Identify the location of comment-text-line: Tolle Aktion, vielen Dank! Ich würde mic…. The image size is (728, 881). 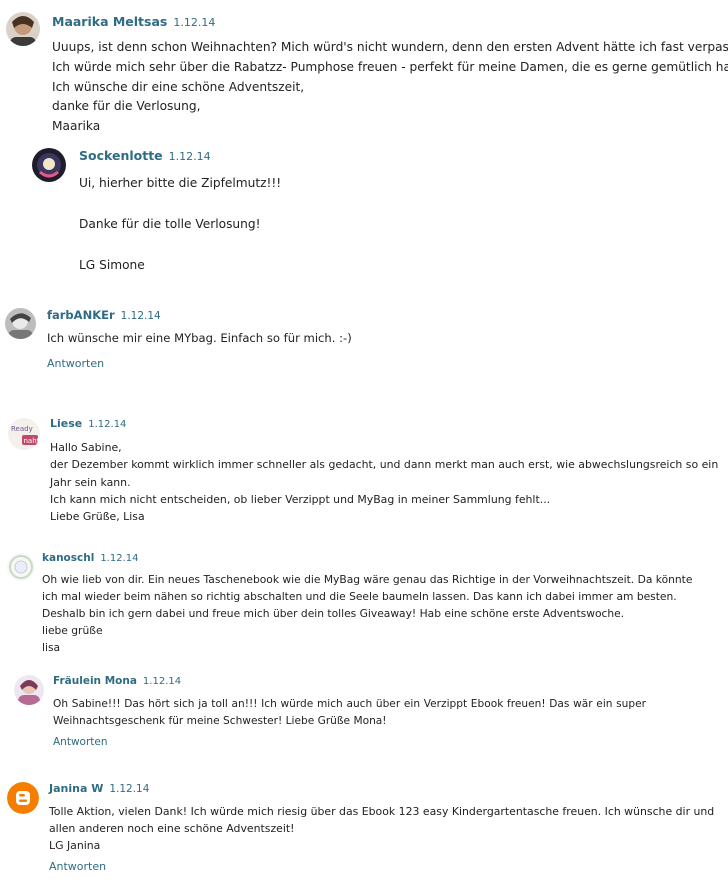
(382, 811).